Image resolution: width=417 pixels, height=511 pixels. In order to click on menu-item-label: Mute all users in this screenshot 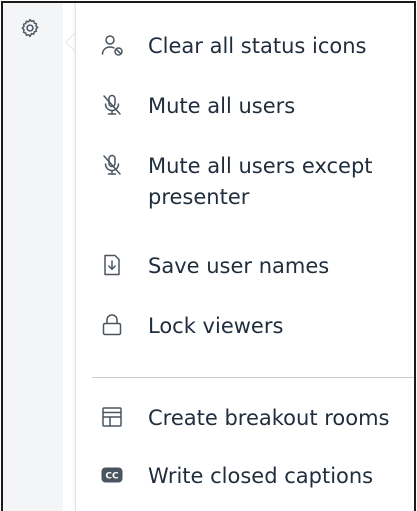, I will do `click(222, 106)`.